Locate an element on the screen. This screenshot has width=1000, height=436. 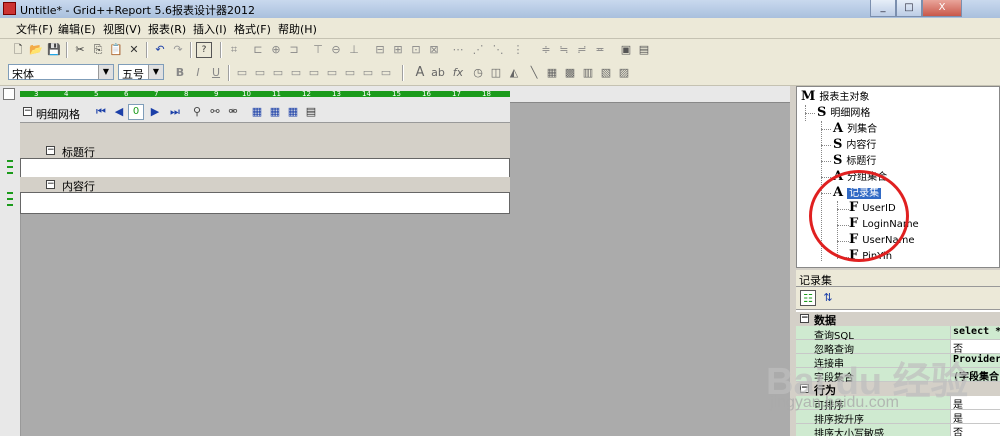
text-distribute-icon: ▭ is located at coordinates (368, 73).